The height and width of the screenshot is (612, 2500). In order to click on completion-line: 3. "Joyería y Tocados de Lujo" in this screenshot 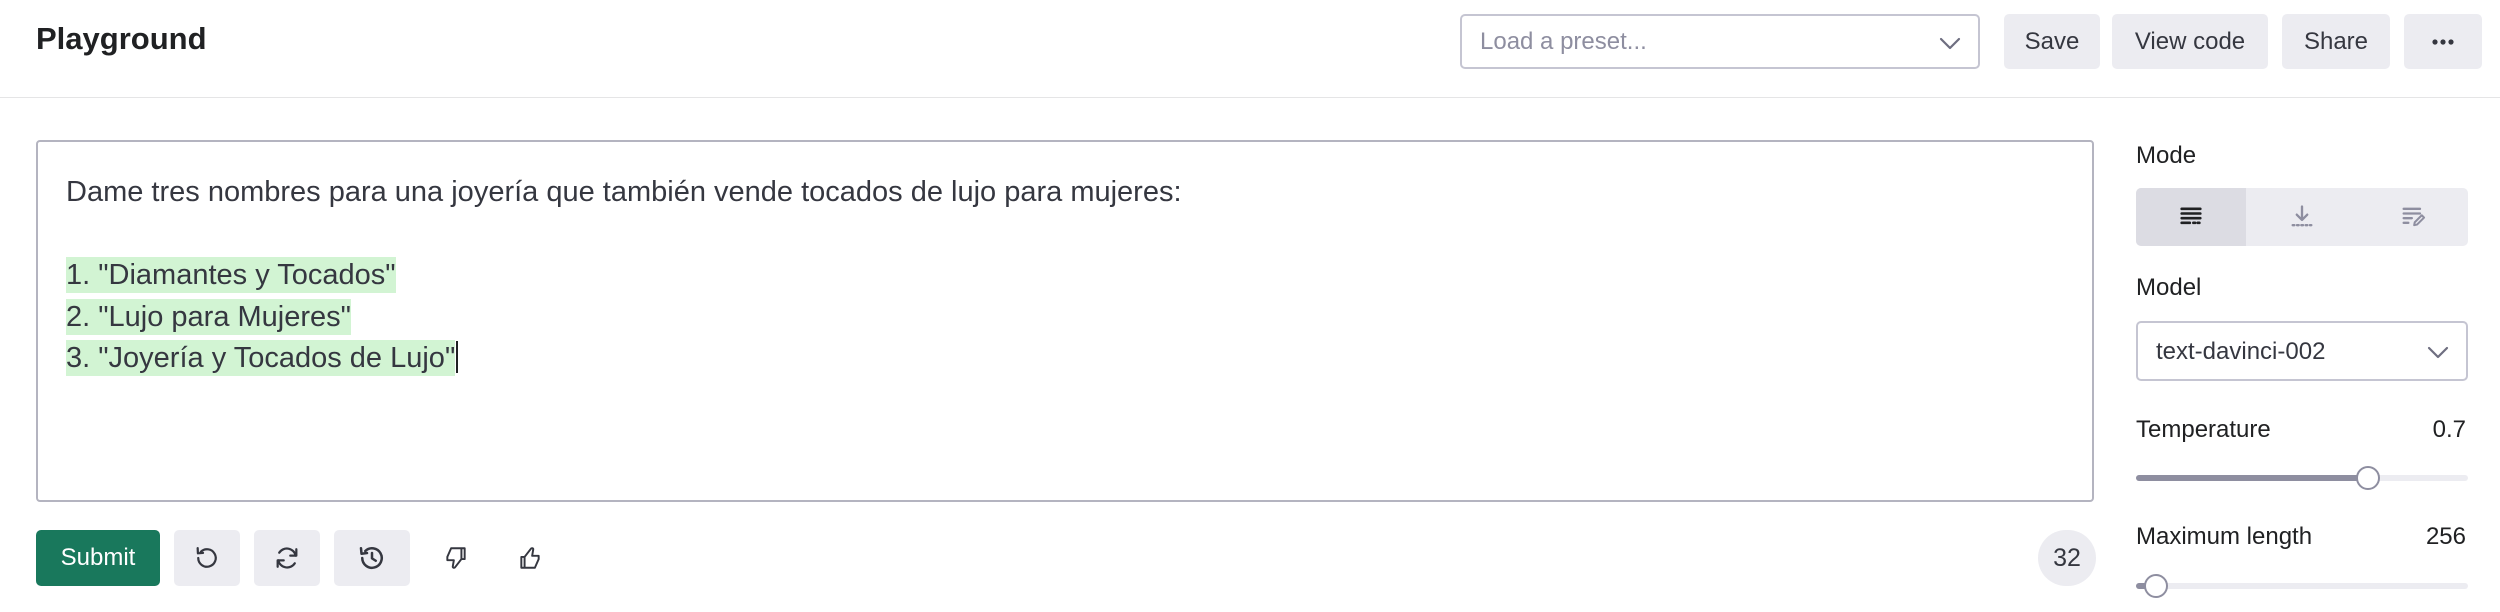, I will do `click(624, 359)`.